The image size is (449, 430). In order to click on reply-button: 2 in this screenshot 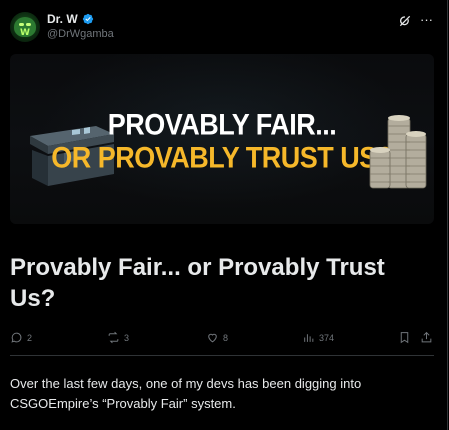, I will do `click(21, 337)`.